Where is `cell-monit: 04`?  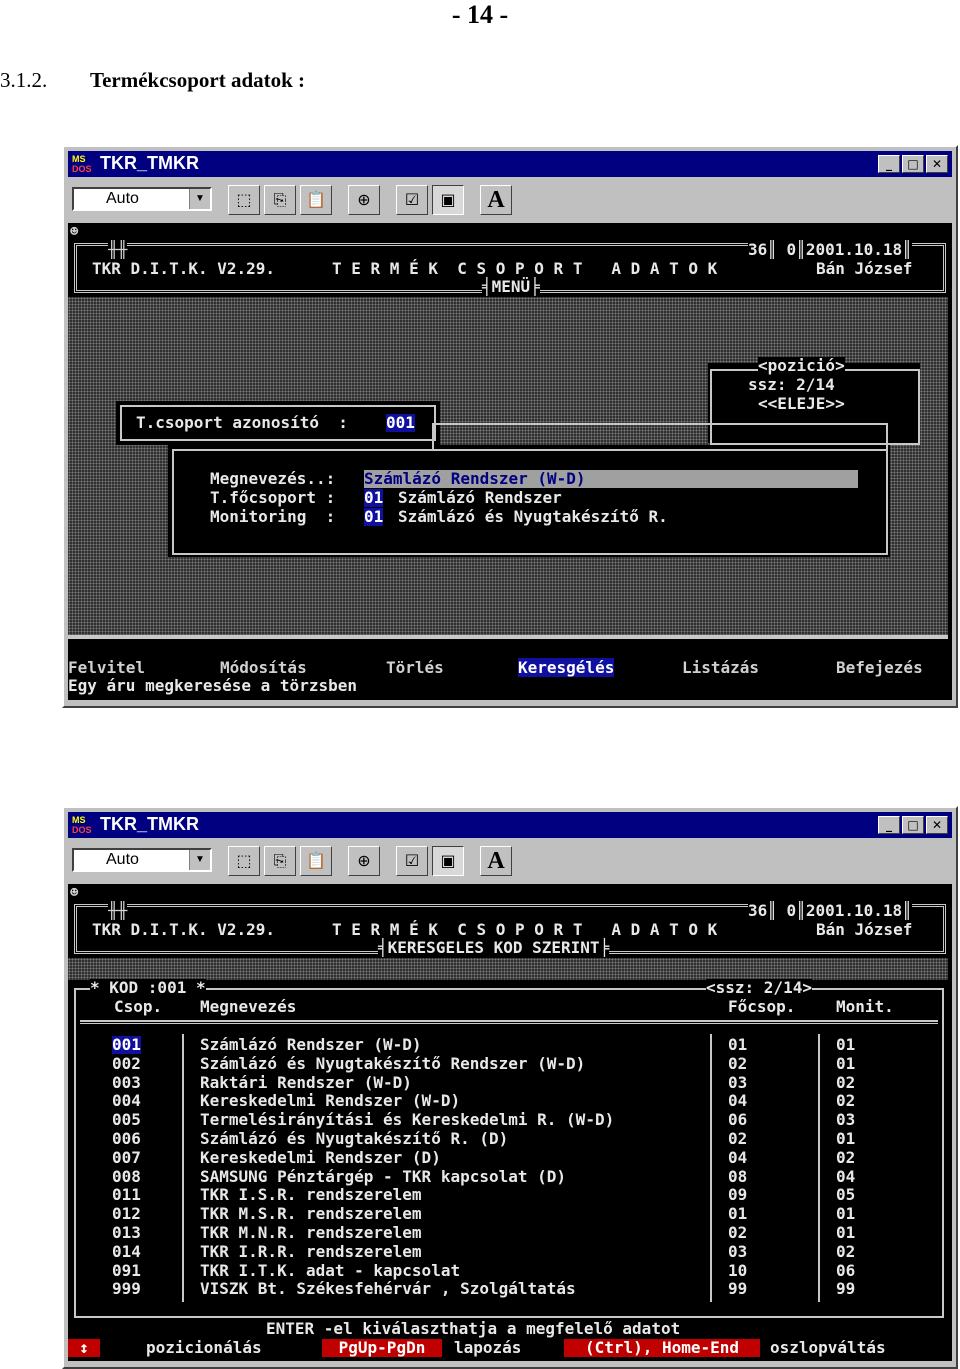 cell-monit: 04 is located at coordinates (846, 1176).